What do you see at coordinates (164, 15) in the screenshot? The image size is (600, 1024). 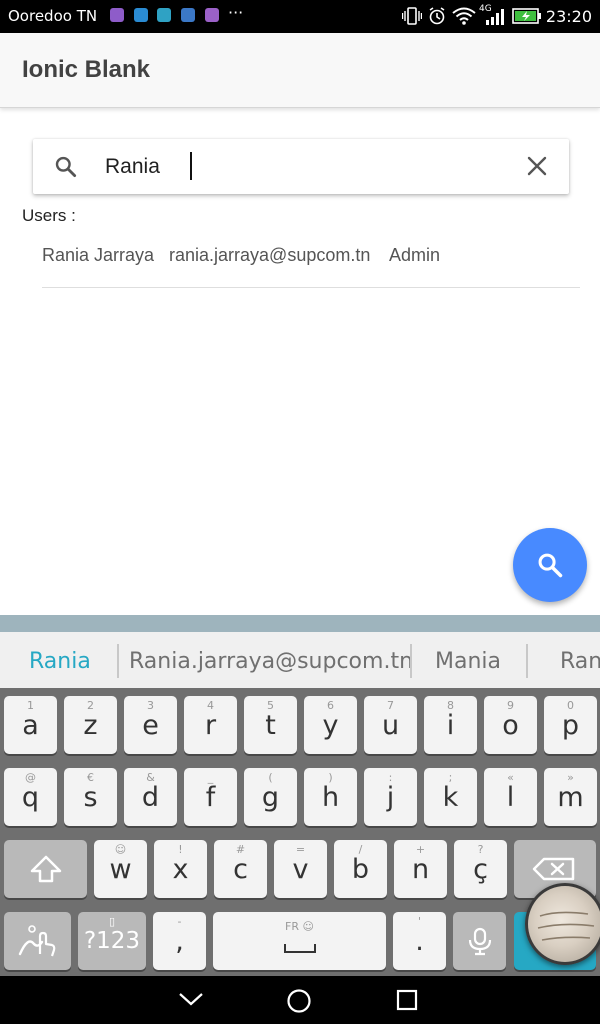 I see `notification-app-icon` at bounding box center [164, 15].